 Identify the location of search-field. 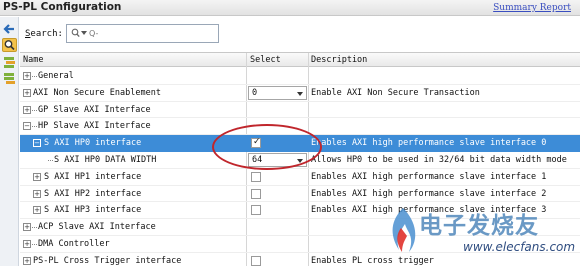
(142, 33).